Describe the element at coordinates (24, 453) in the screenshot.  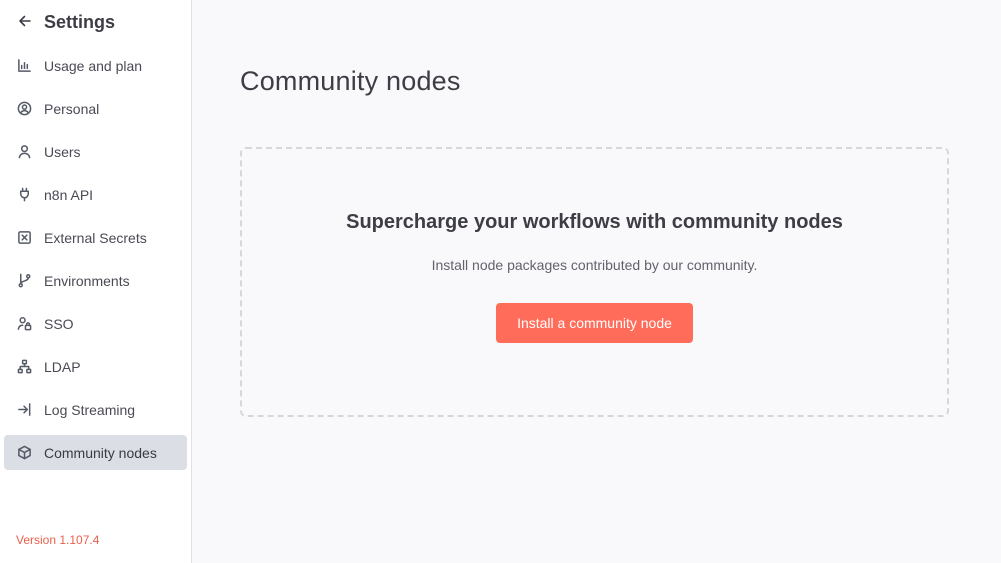
I see `box-icon` at that location.